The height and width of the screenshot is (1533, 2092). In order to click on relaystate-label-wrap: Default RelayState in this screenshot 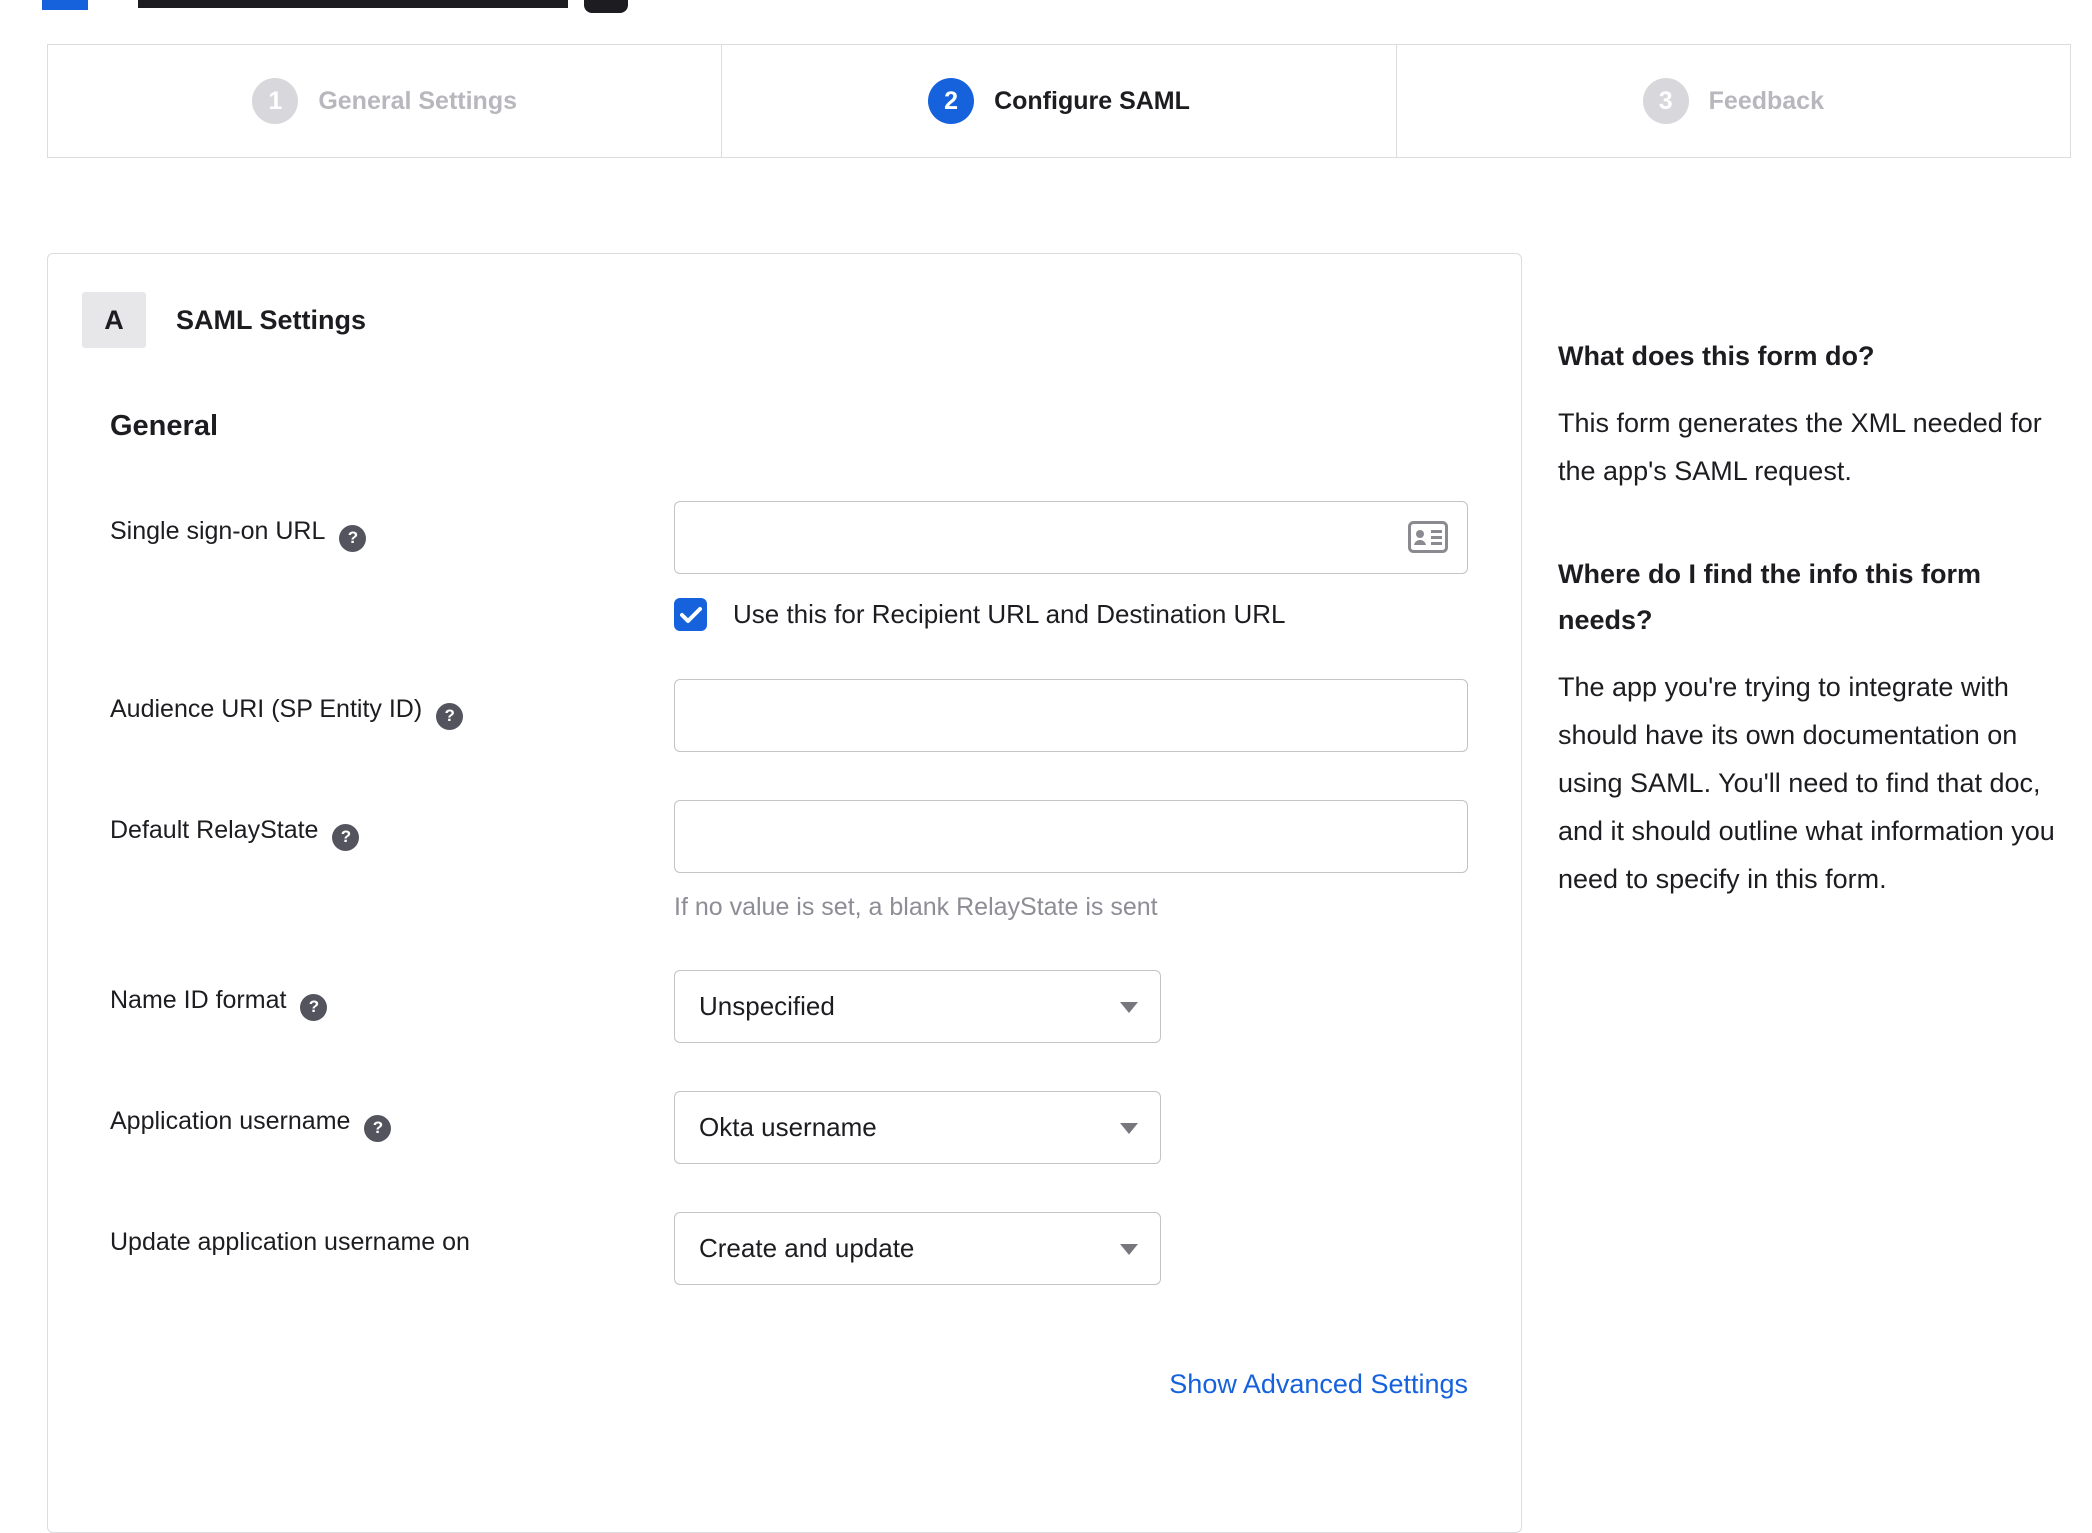, I will do `click(392, 861)`.